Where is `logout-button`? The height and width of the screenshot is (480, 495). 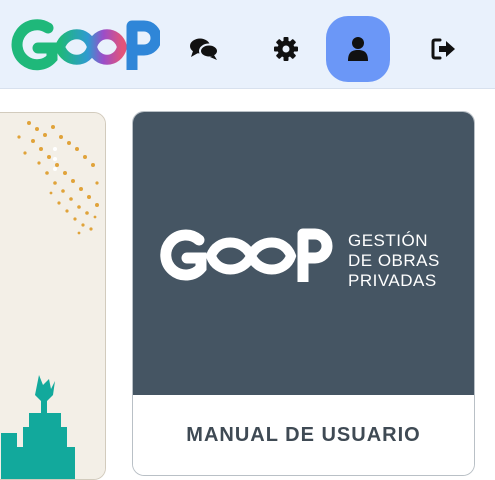
logout-button is located at coordinates (444, 49).